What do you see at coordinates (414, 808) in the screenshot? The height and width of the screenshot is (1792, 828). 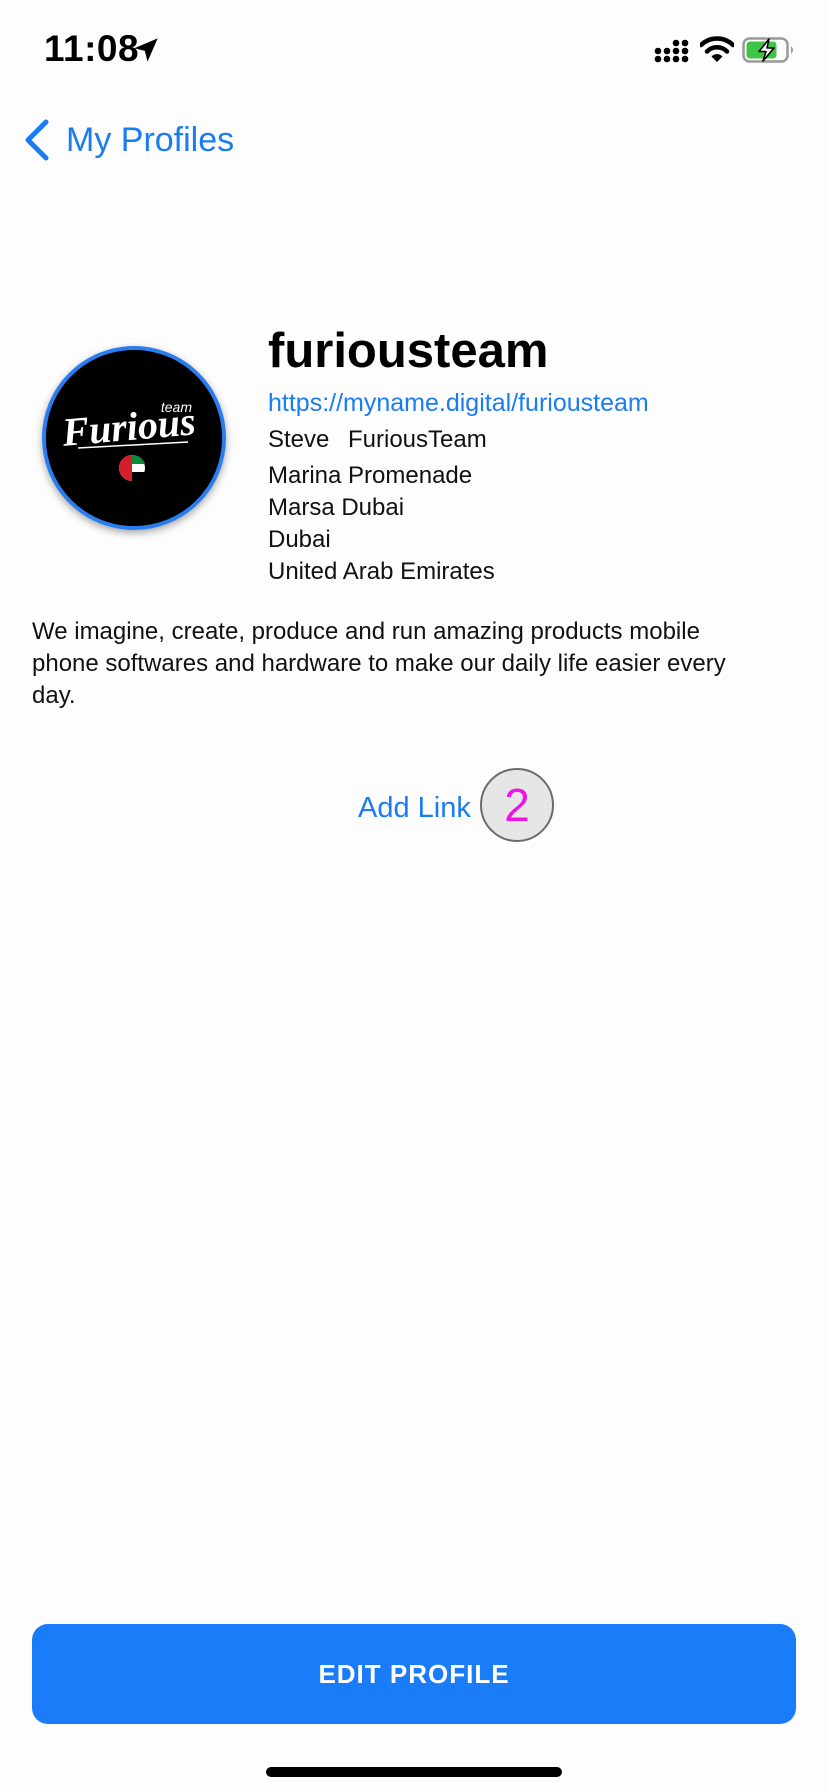 I see `add-link-button: Add Link` at bounding box center [414, 808].